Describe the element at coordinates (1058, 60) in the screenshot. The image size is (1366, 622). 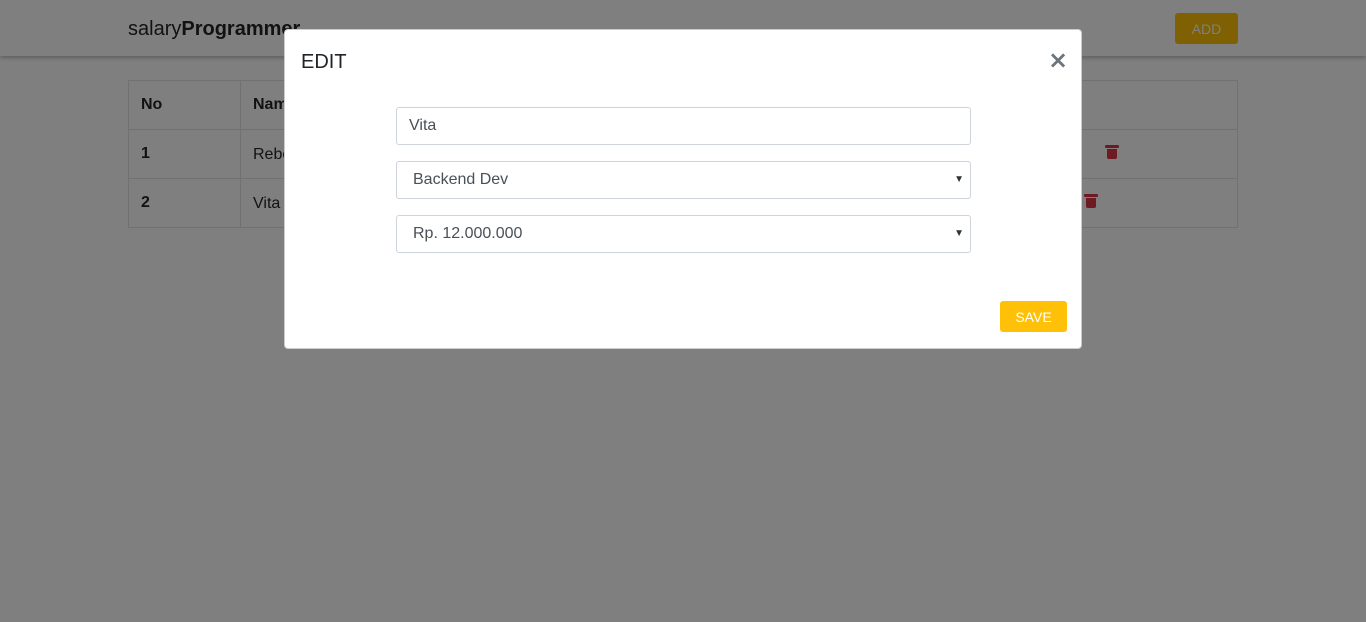
I see `close-icon: ×` at that location.